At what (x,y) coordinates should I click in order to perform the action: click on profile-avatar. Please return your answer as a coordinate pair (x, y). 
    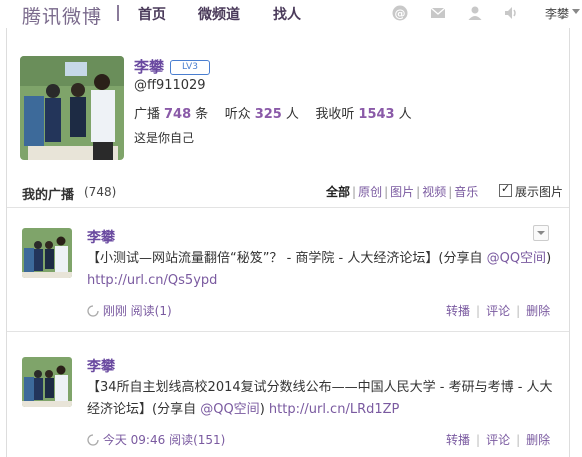
    Looking at the image, I should click on (72, 108).